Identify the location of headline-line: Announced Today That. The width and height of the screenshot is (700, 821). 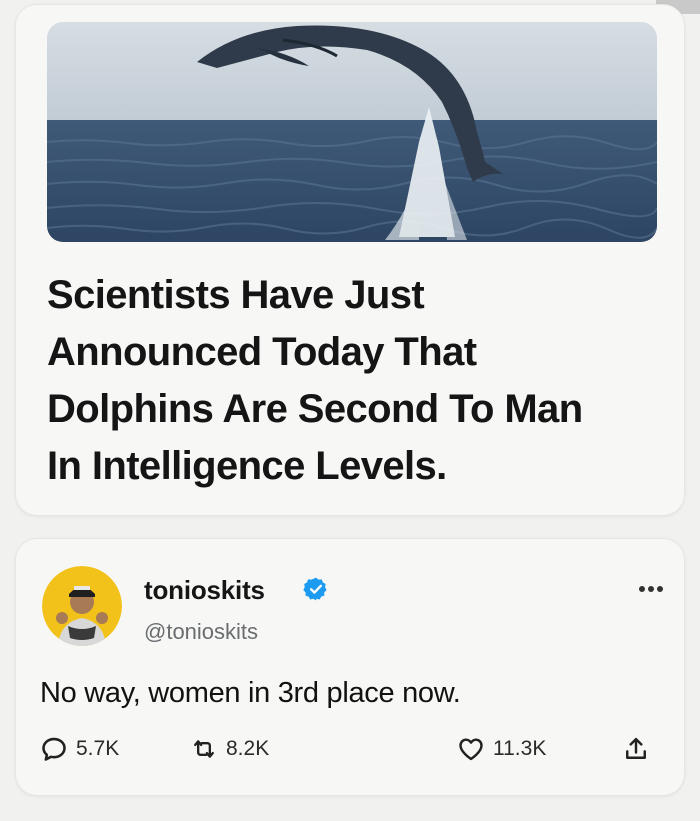
(262, 352).